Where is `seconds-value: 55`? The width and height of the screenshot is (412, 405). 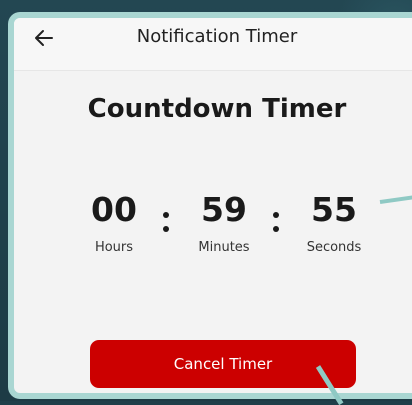 seconds-value: 55 is located at coordinates (334, 209).